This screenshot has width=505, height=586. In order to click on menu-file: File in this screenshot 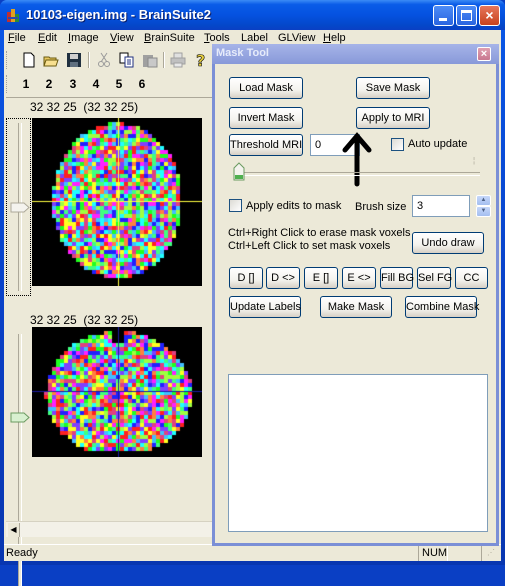, I will do `click(17, 38)`.